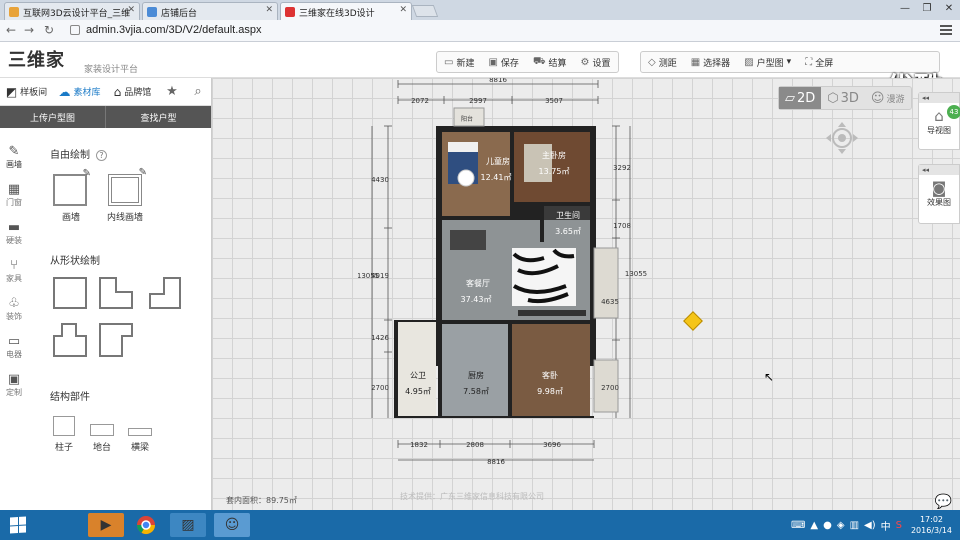  What do you see at coordinates (953, 112) in the screenshot?
I see `guide-badge: 43` at bounding box center [953, 112].